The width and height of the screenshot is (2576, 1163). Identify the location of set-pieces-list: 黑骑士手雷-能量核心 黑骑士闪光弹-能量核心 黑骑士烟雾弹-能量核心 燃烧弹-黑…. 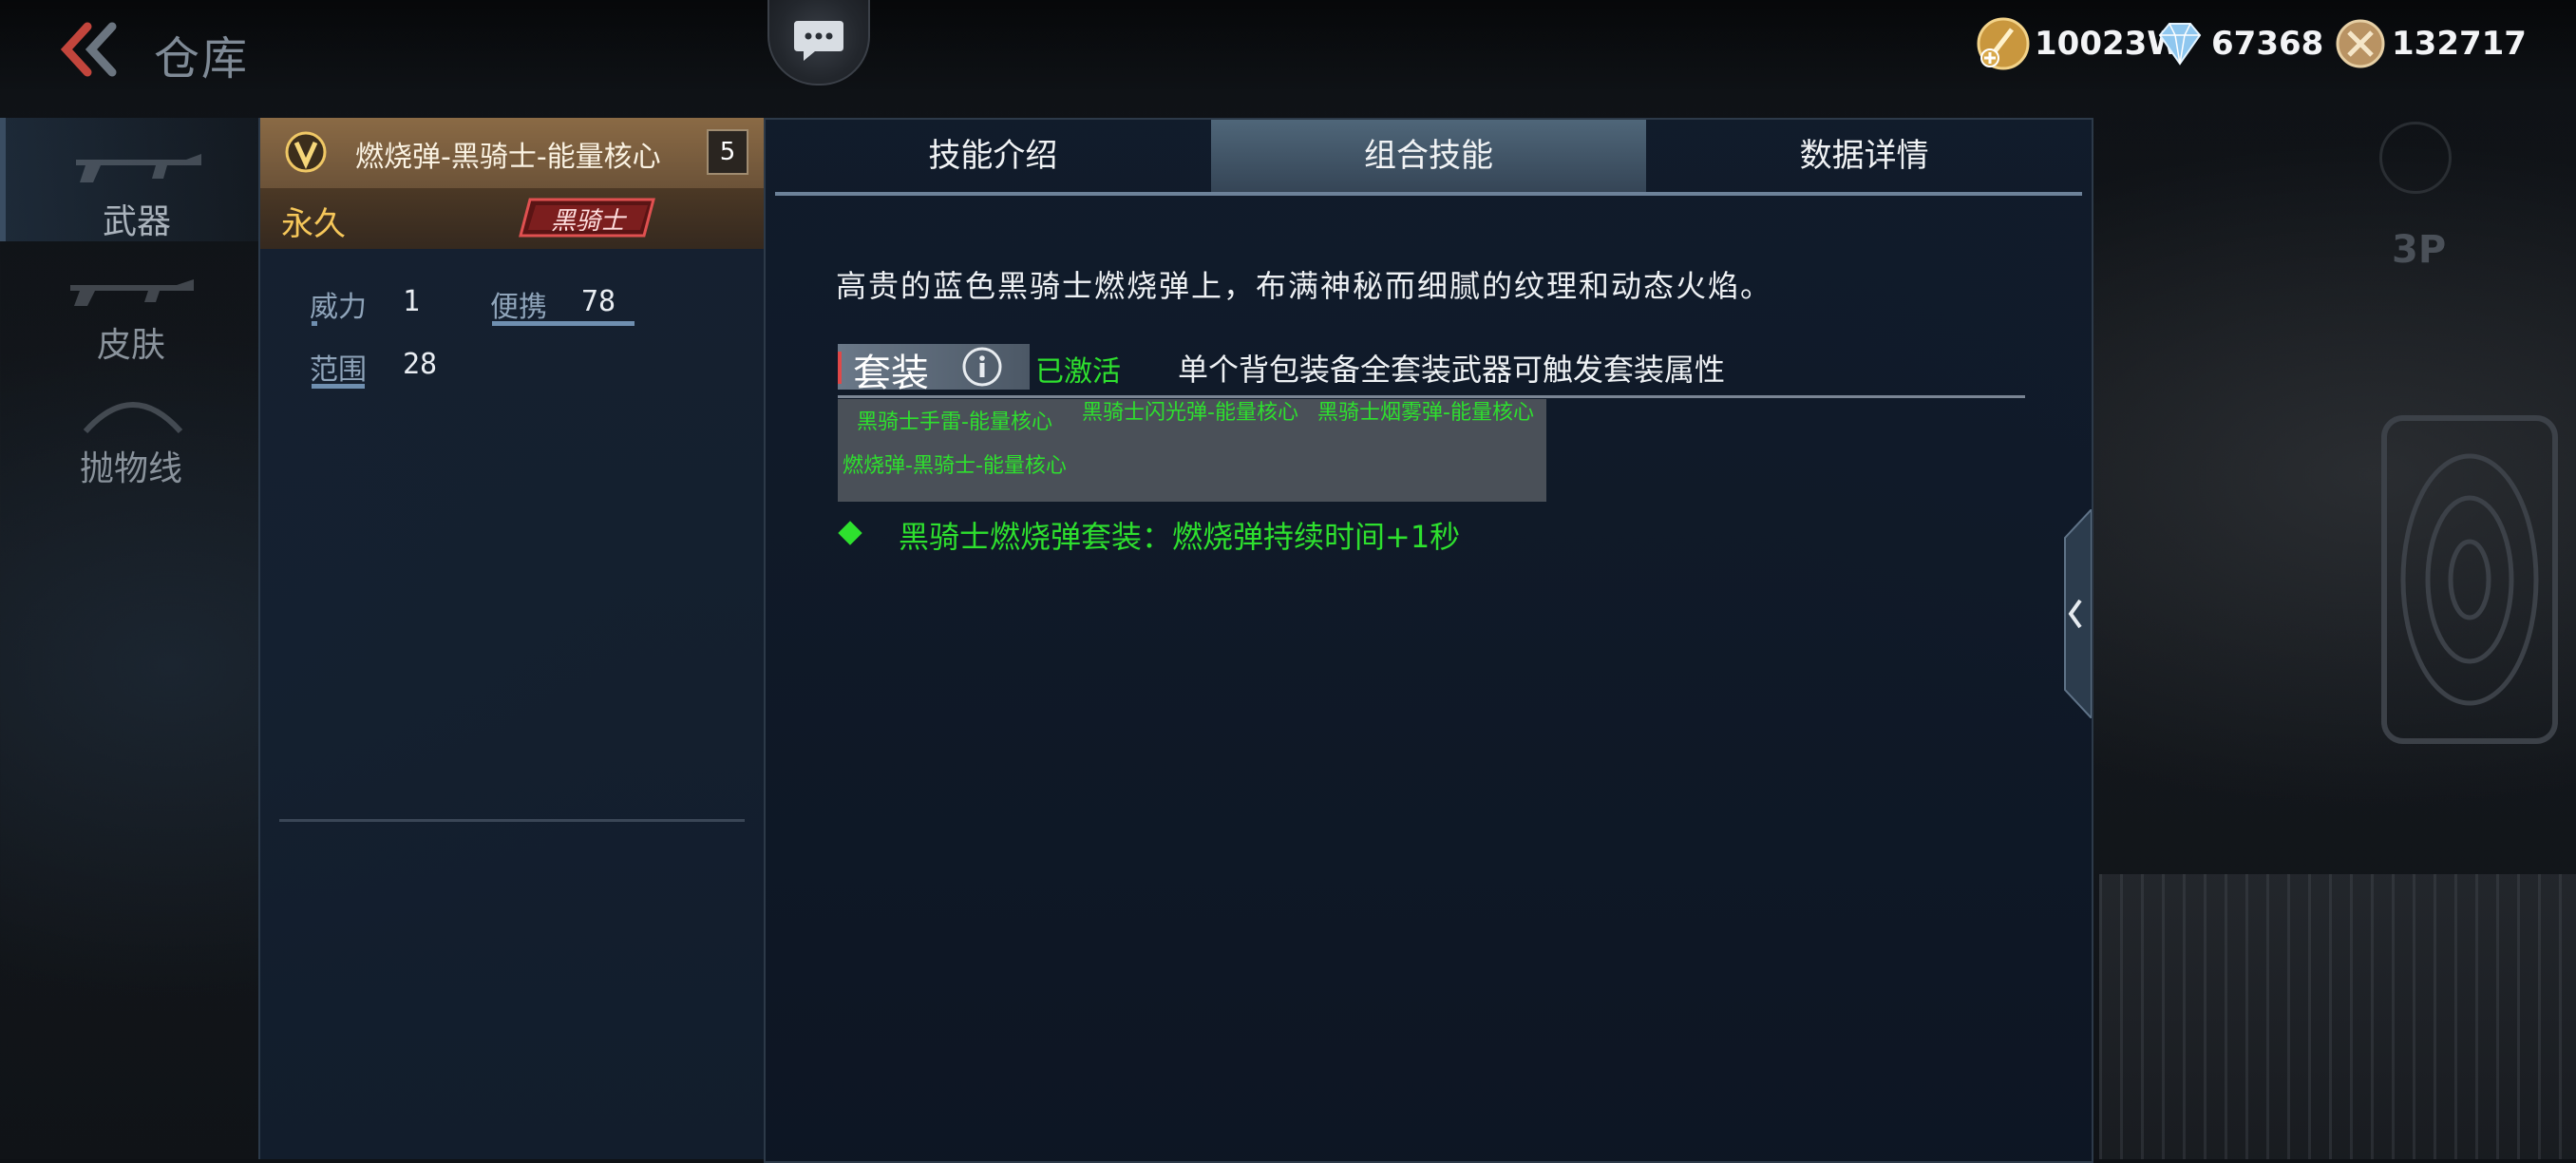
(1192, 451).